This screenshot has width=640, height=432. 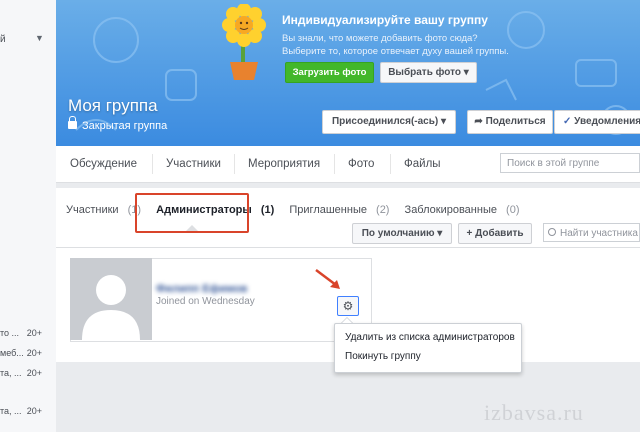 What do you see at coordinates (389, 122) in the screenshot?
I see `joined-button: Присоединился(-ась) ▾` at bounding box center [389, 122].